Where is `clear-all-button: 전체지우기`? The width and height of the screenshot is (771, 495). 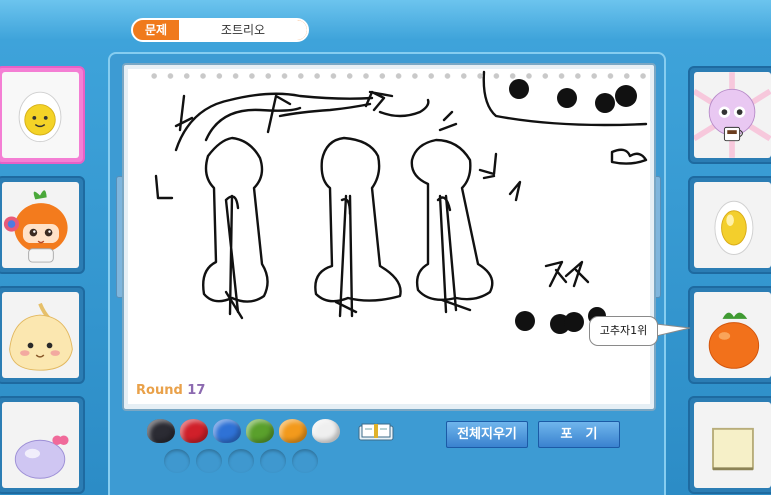 clear-all-button: 전체지우기 is located at coordinates (487, 434).